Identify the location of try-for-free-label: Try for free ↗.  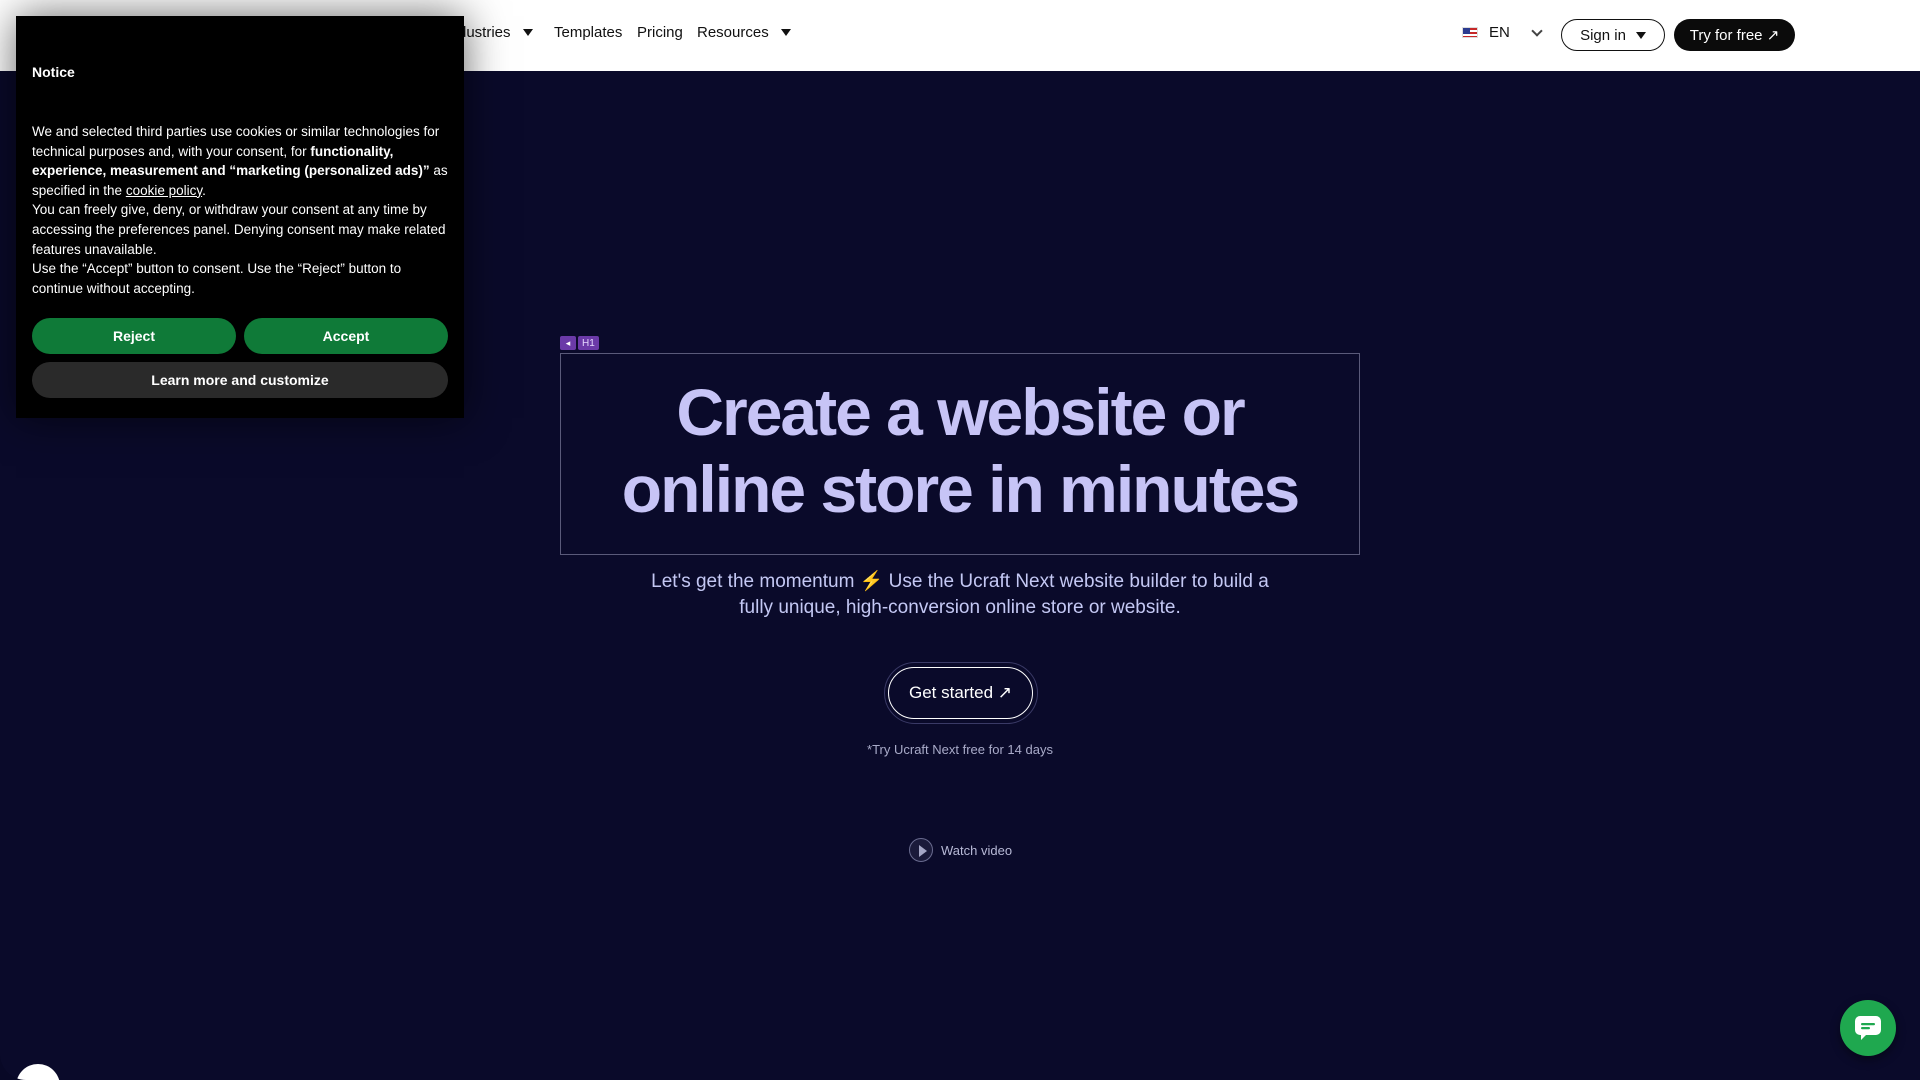
(1734, 35).